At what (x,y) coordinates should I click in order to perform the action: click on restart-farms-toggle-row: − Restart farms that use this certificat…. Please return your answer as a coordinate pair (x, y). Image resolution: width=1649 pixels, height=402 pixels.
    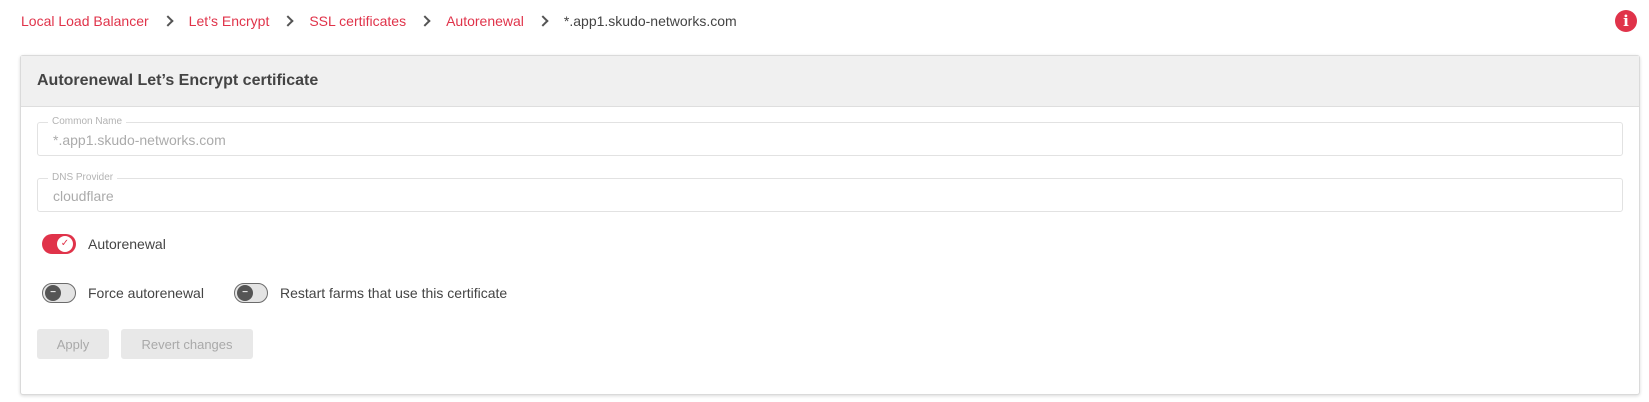
    Looking at the image, I should click on (370, 293).